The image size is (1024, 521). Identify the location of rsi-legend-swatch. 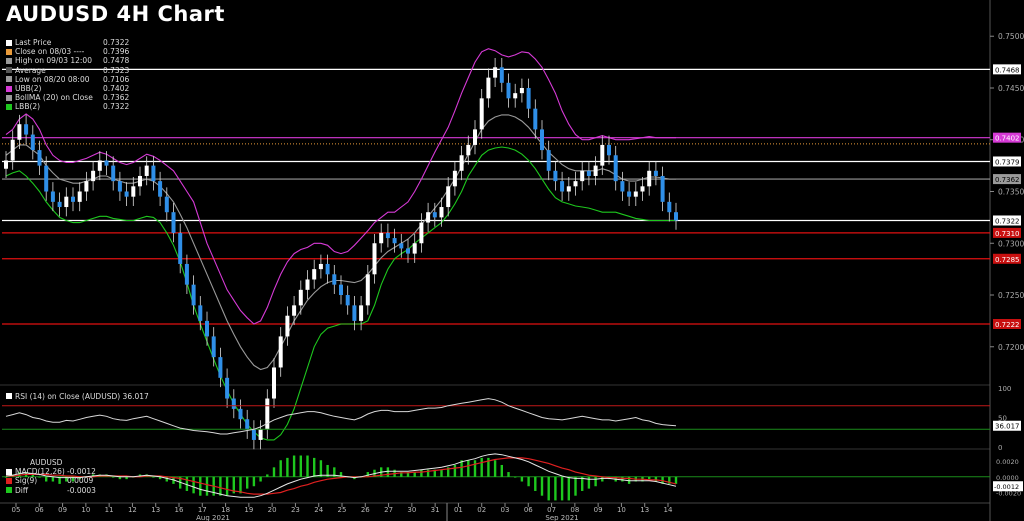
(9, 396).